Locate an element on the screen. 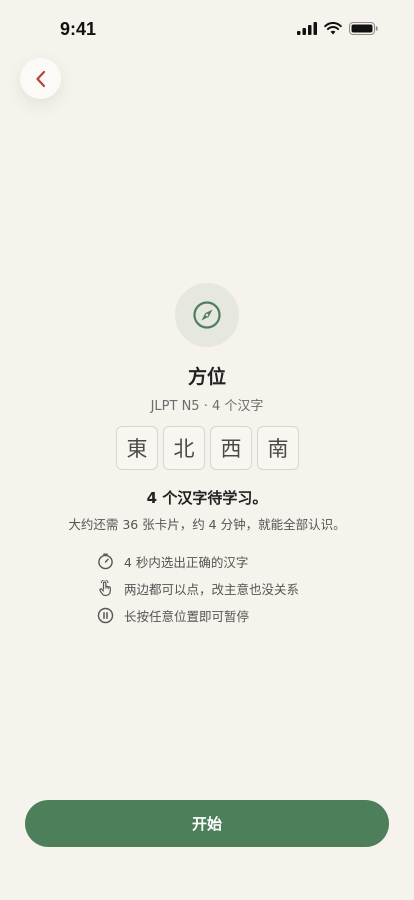 This screenshot has height=900, width=414. tip-item: 两边都可以点，改主意也没关系 is located at coordinates (198, 588).